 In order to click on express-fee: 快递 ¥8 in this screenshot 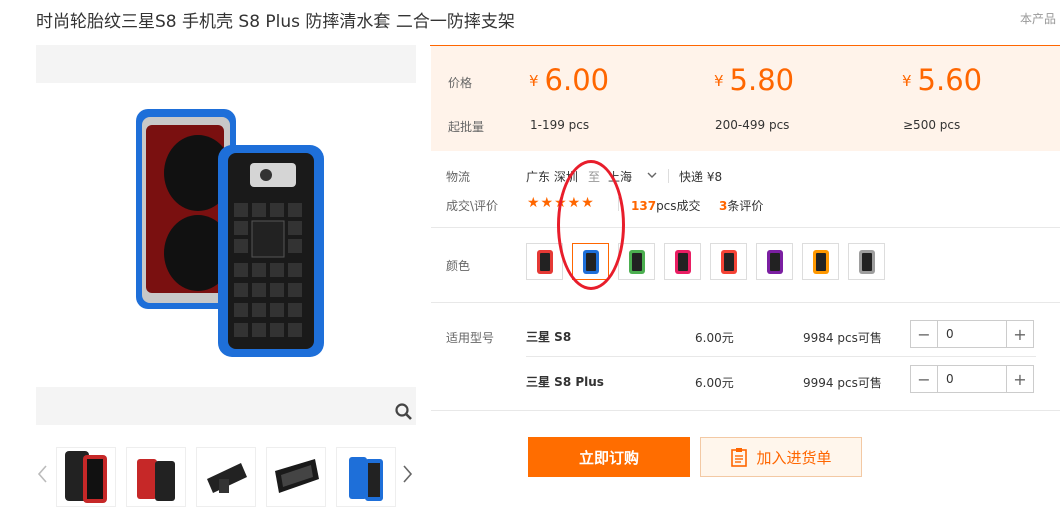, I will do `click(701, 177)`.